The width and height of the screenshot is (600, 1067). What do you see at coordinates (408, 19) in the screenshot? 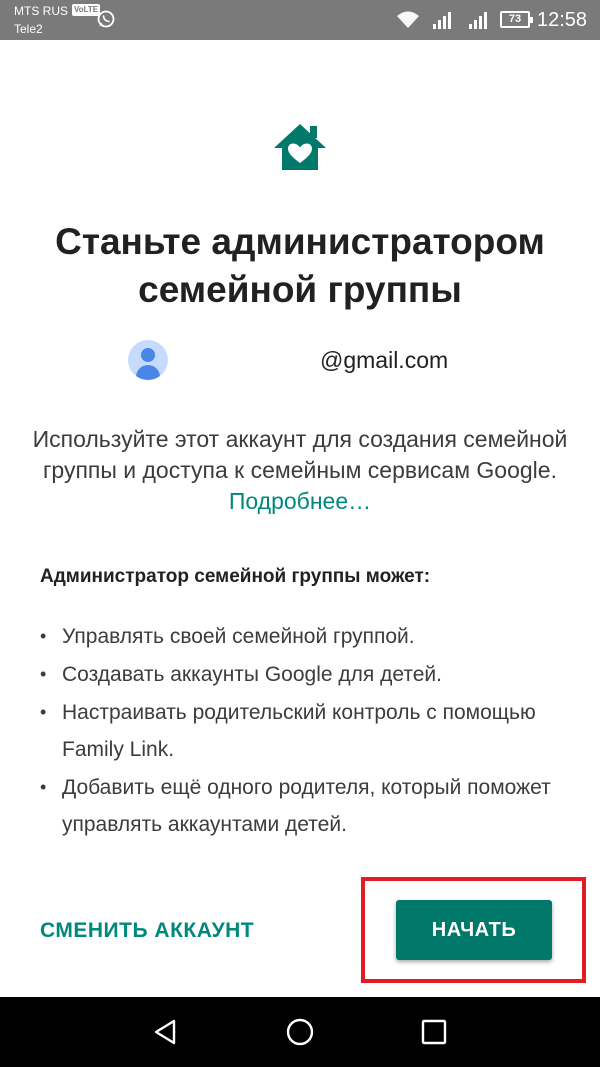
I see `wifi-icon` at bounding box center [408, 19].